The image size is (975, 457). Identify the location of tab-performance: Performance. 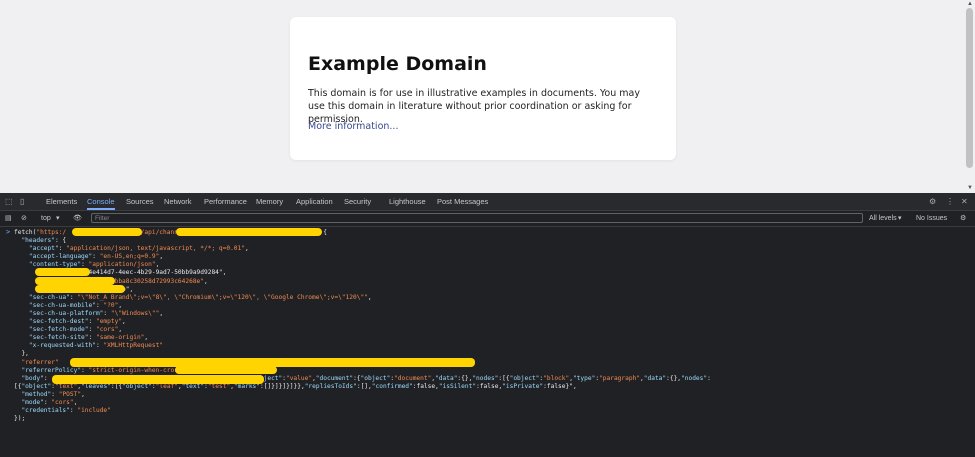
(225, 201).